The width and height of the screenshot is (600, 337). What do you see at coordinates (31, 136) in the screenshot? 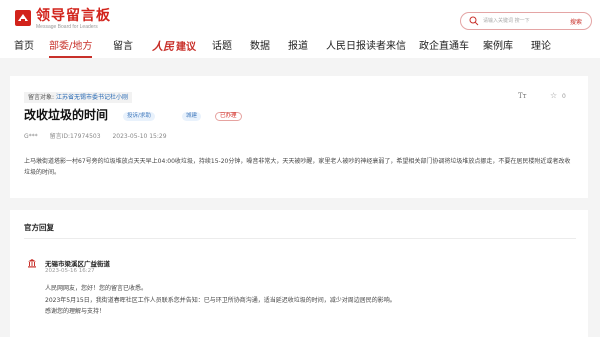
I see `message-author: G***` at bounding box center [31, 136].